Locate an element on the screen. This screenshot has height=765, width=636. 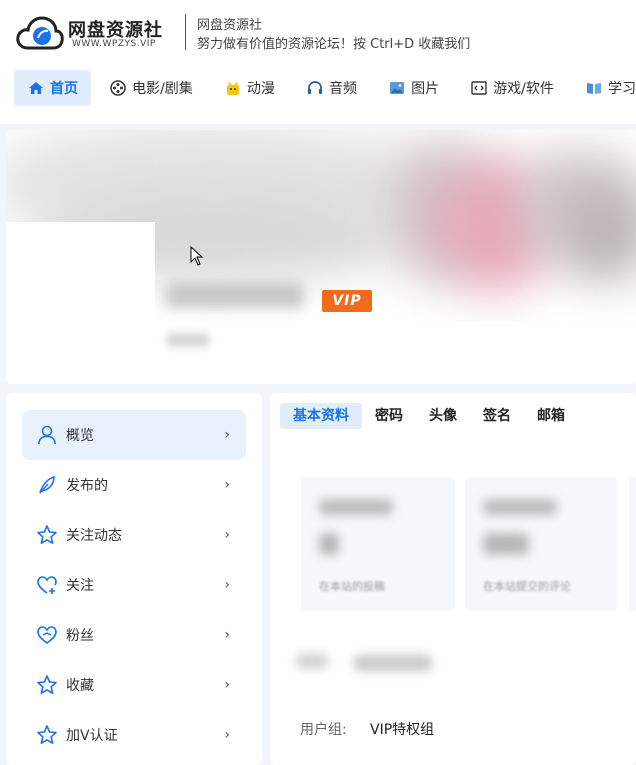
tab-email: 邮箱 is located at coordinates (551, 416).